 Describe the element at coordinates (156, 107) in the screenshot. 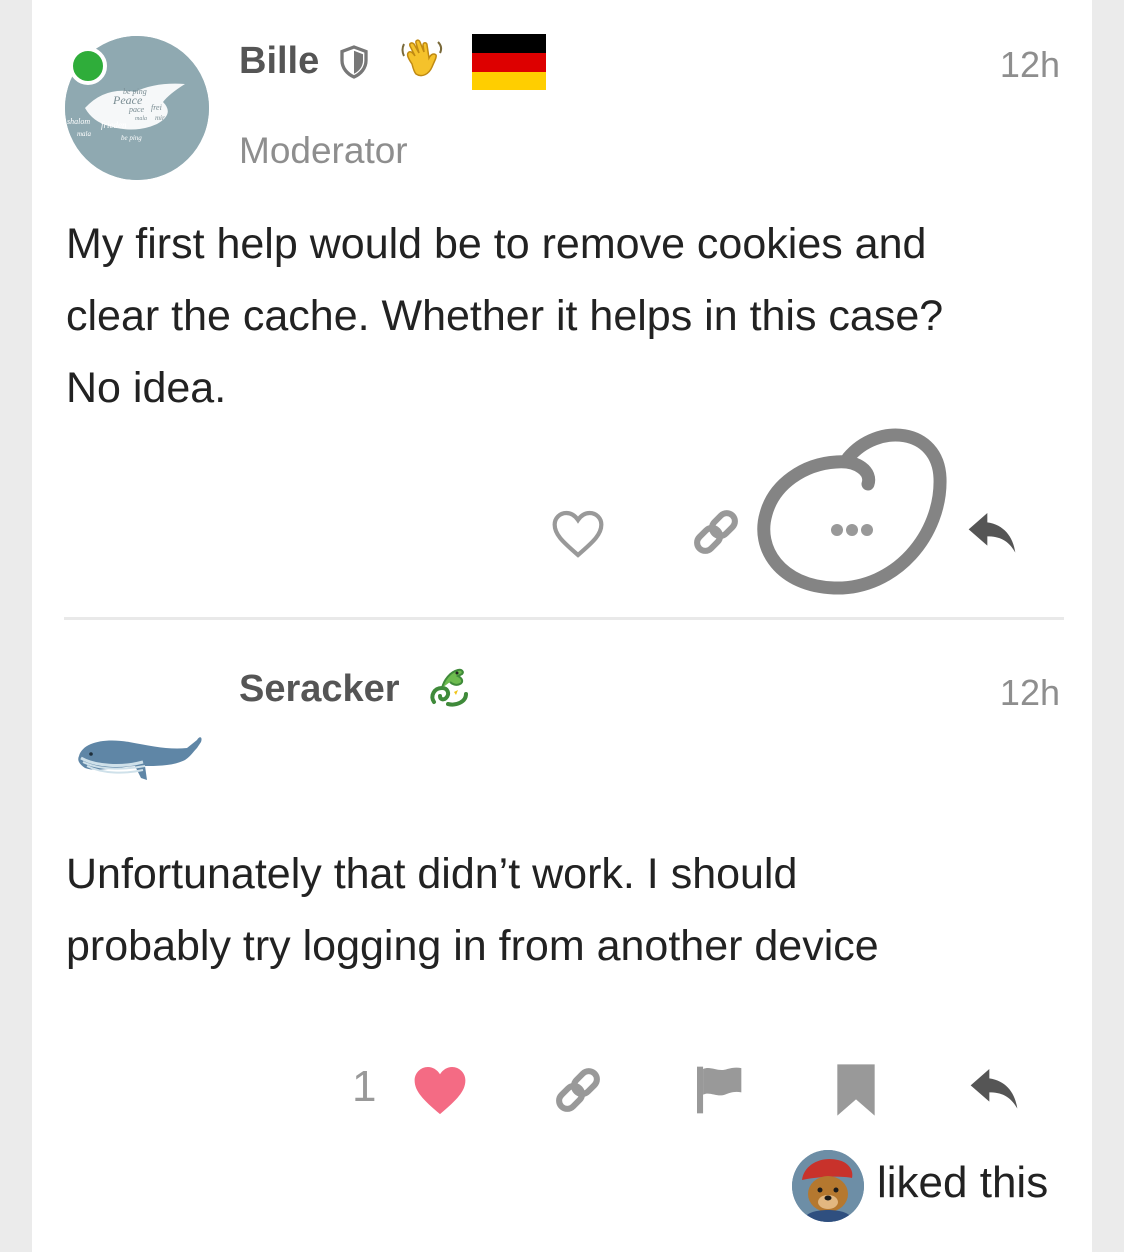

I see `svg-text: frei` at that location.